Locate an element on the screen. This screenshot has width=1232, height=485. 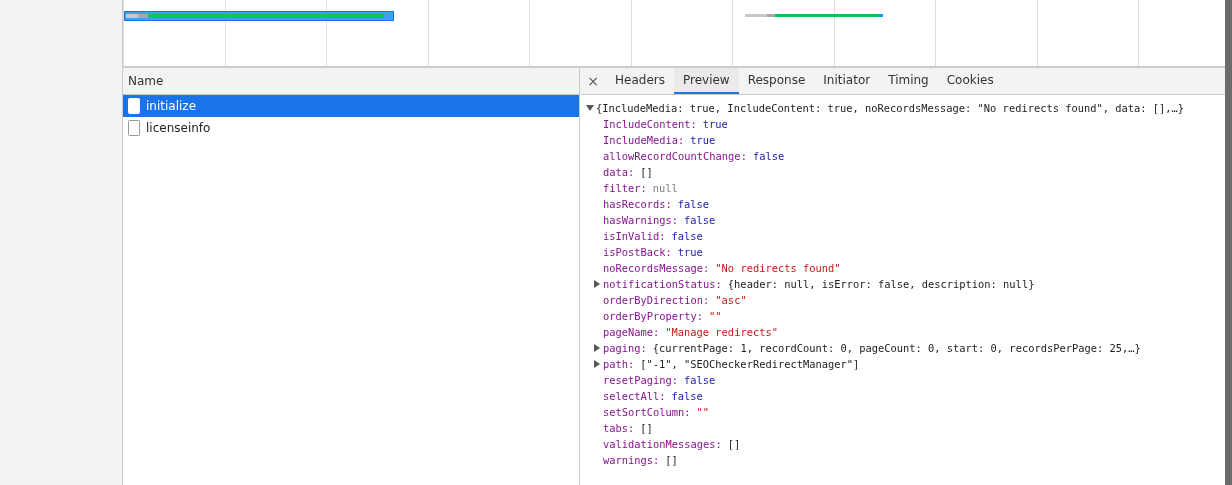
request-row: licenseinfo is located at coordinates (351, 128).